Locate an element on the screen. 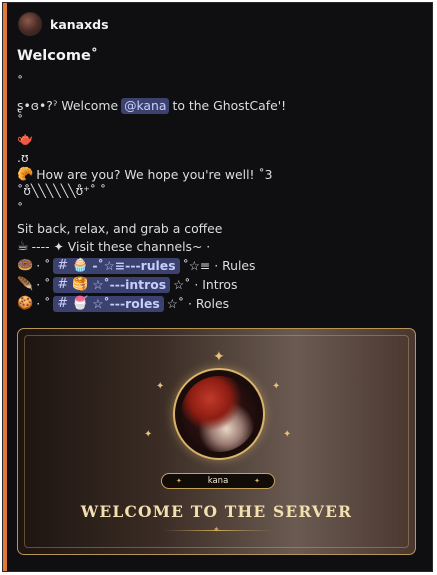  banner-avatar-frame is located at coordinates (219, 414).